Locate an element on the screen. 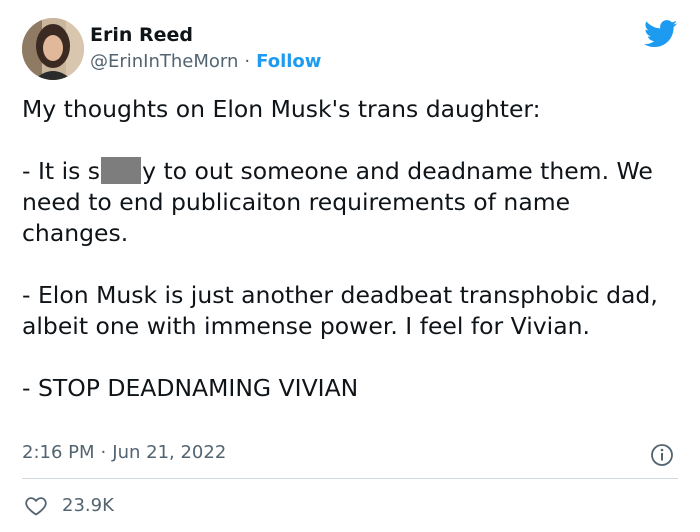 This screenshot has width=700, height=532. tweet-time: 2:16 PM is located at coordinates (58, 452).